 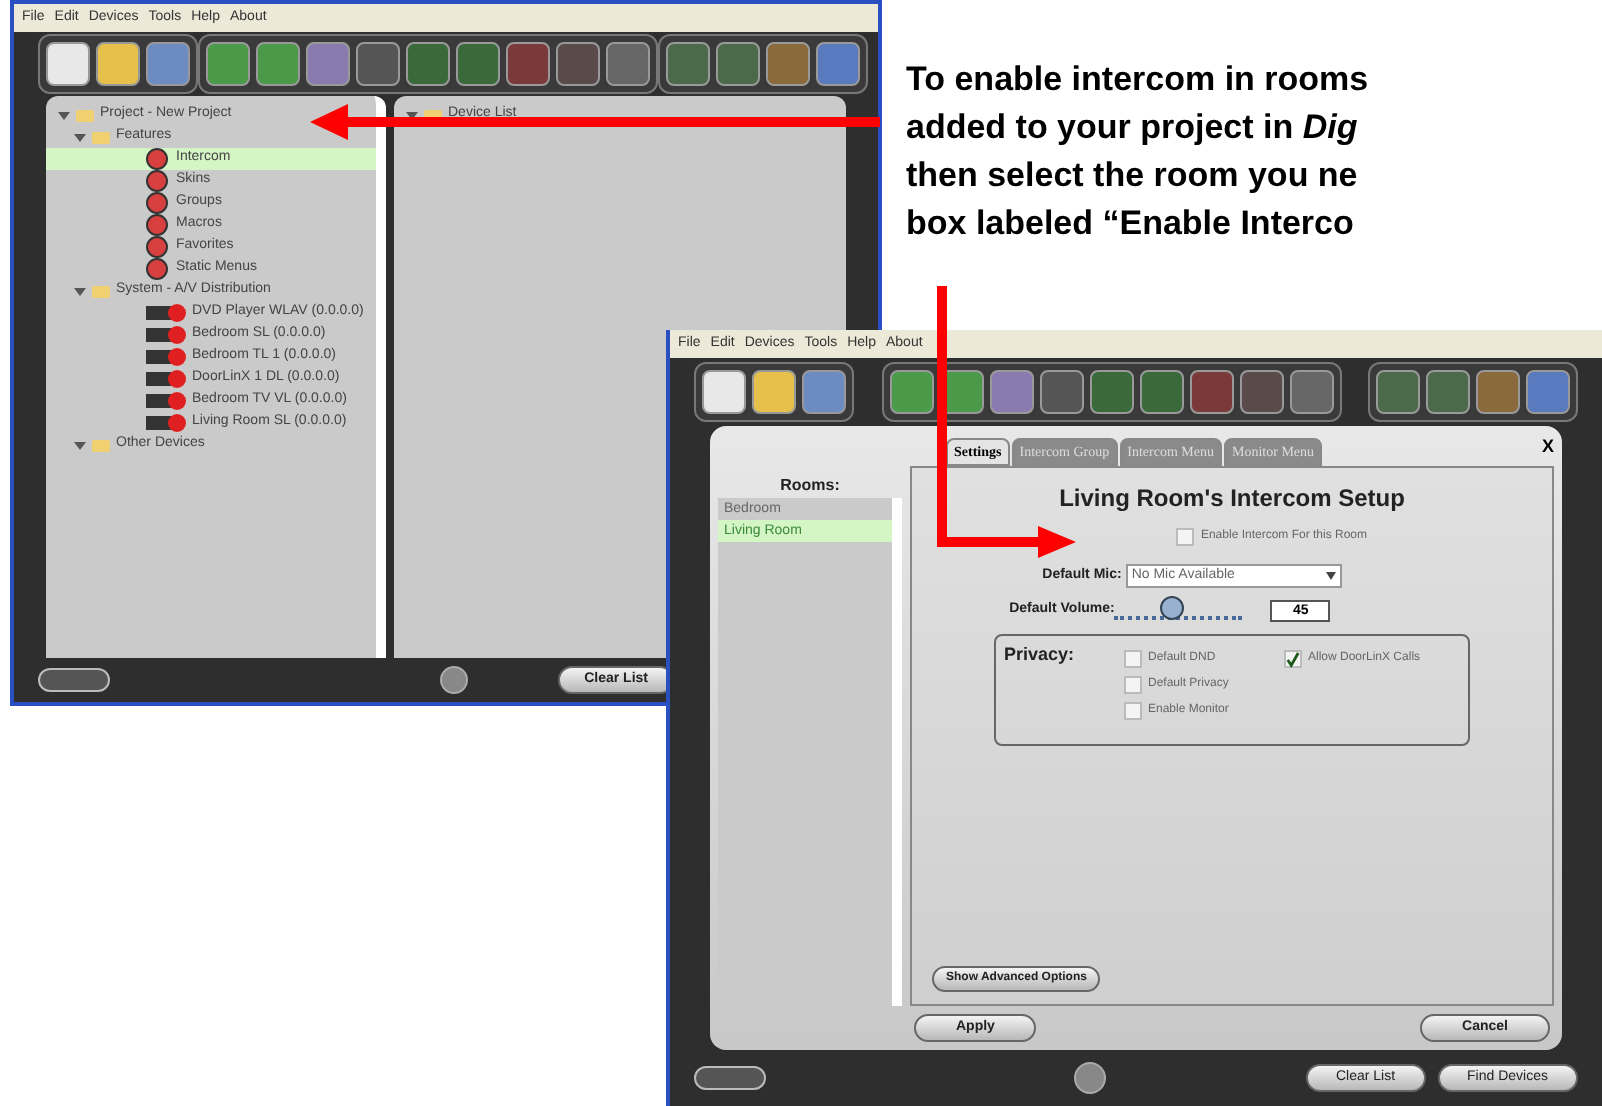 What do you see at coordinates (1137, 80) in the screenshot?
I see `annotation-text: To enable intercom in rooms` at bounding box center [1137, 80].